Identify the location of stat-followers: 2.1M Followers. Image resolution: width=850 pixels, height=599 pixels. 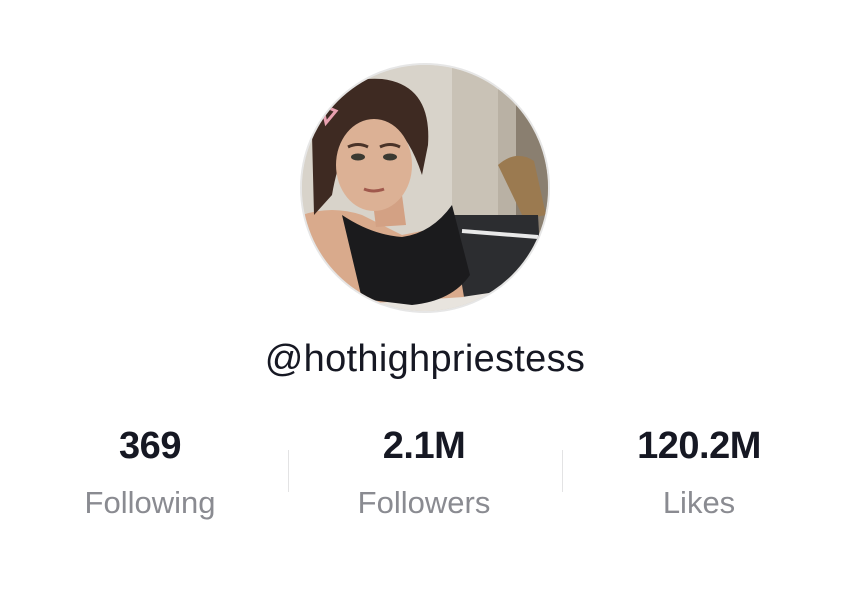
(424, 474).